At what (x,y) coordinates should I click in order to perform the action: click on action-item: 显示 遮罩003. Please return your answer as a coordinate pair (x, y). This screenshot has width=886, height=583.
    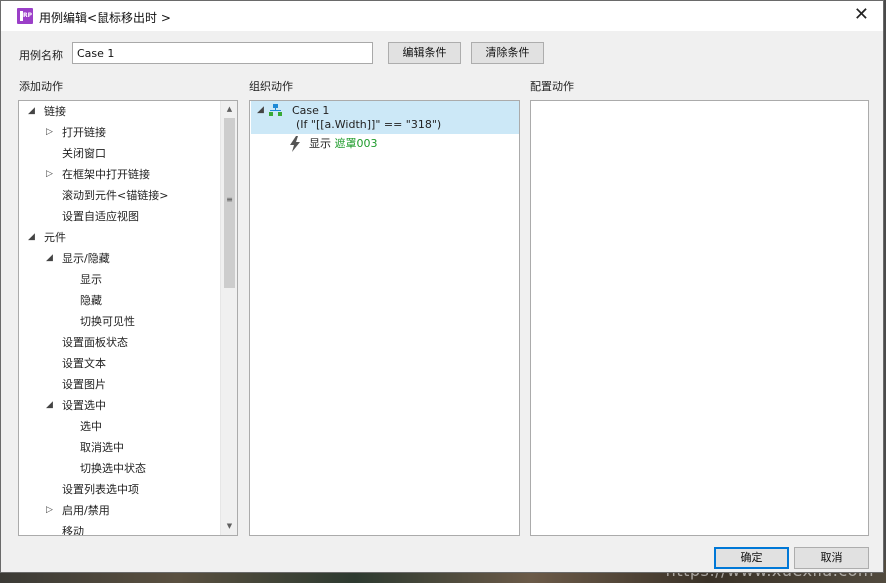
    Looking at the image, I should click on (343, 143).